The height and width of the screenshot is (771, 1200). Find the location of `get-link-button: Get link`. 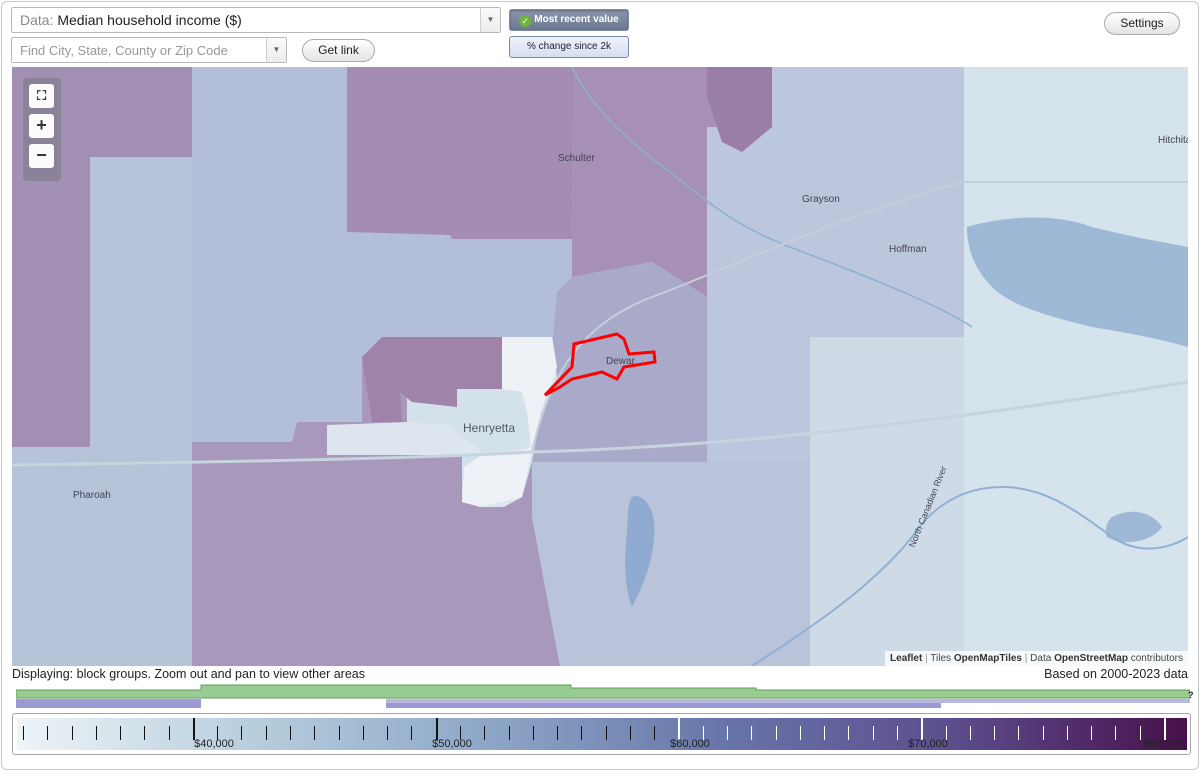

get-link-button: Get link is located at coordinates (338, 50).